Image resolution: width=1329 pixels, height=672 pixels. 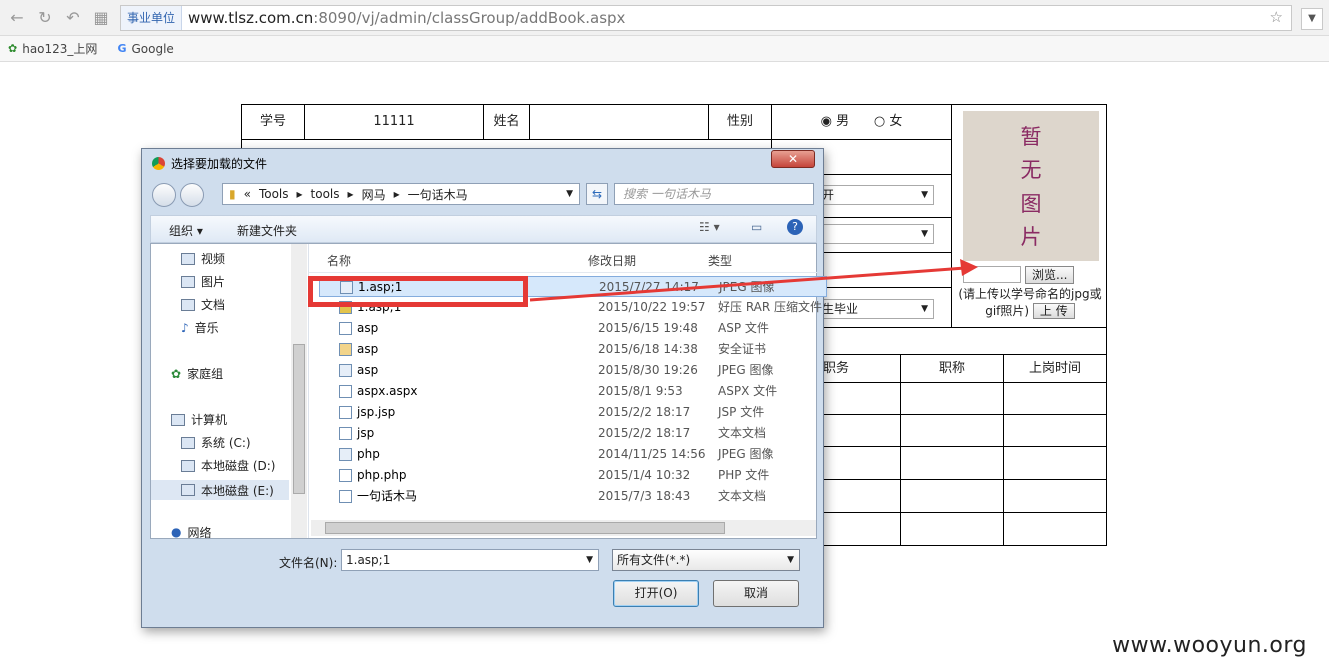 What do you see at coordinates (470, 560) in the screenshot?
I see `filename-input: 1.asp;1 ▼` at bounding box center [470, 560].